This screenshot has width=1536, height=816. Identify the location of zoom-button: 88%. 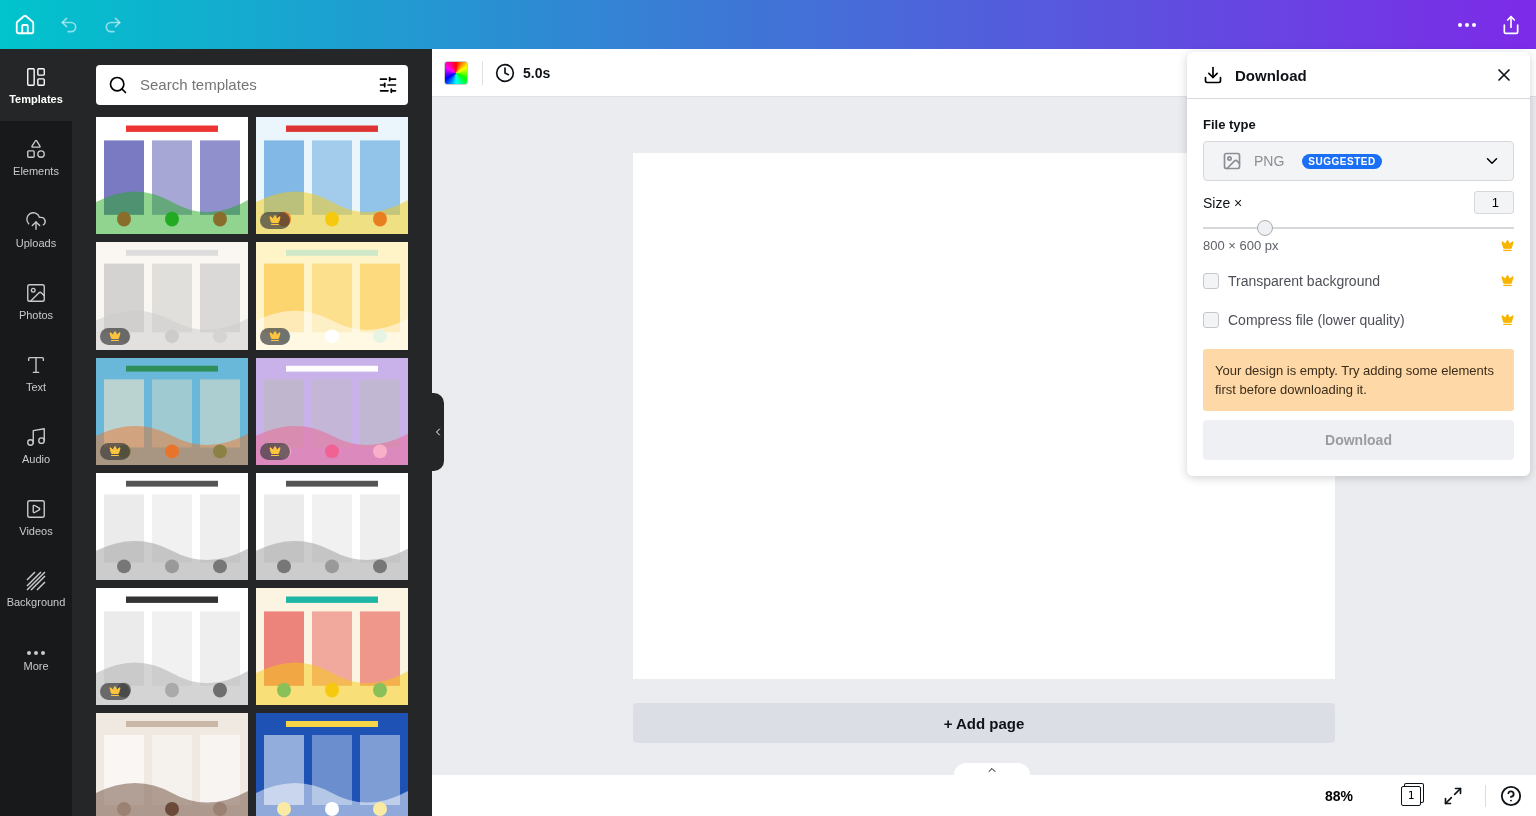
(1338, 795).